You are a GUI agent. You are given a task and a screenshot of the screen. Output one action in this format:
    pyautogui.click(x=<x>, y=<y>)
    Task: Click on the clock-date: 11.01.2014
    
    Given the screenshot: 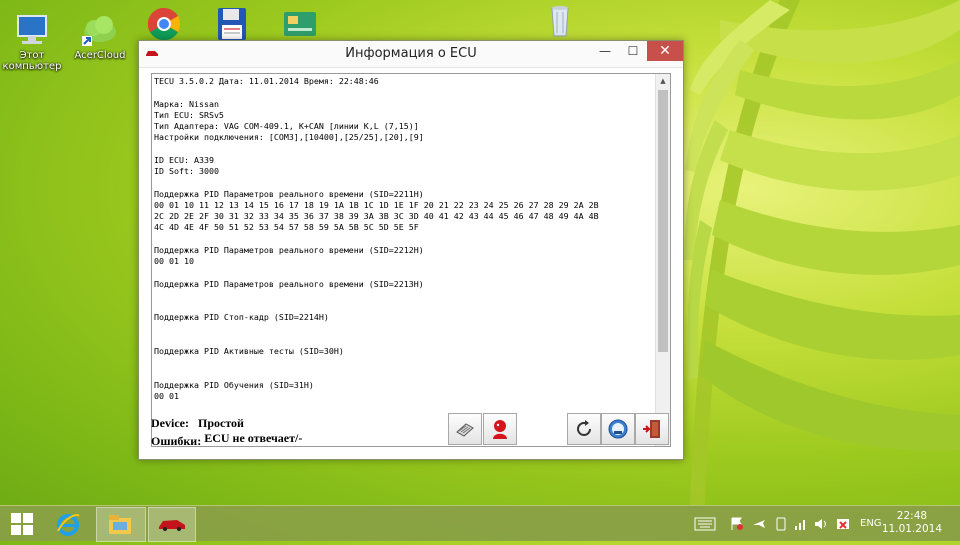 What is the action you would take?
    pyautogui.click(x=911, y=529)
    